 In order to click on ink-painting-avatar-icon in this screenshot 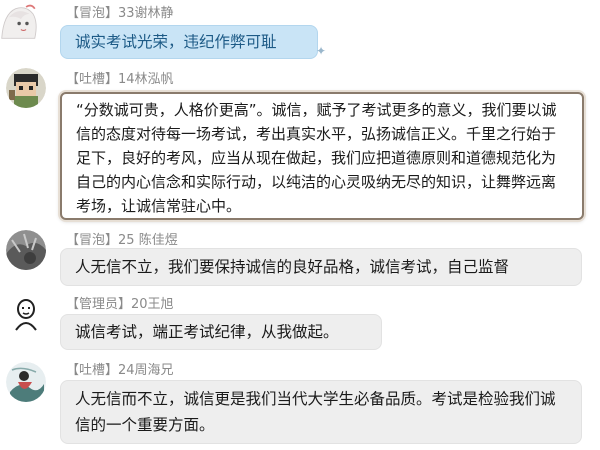, I will do `click(26, 382)`.